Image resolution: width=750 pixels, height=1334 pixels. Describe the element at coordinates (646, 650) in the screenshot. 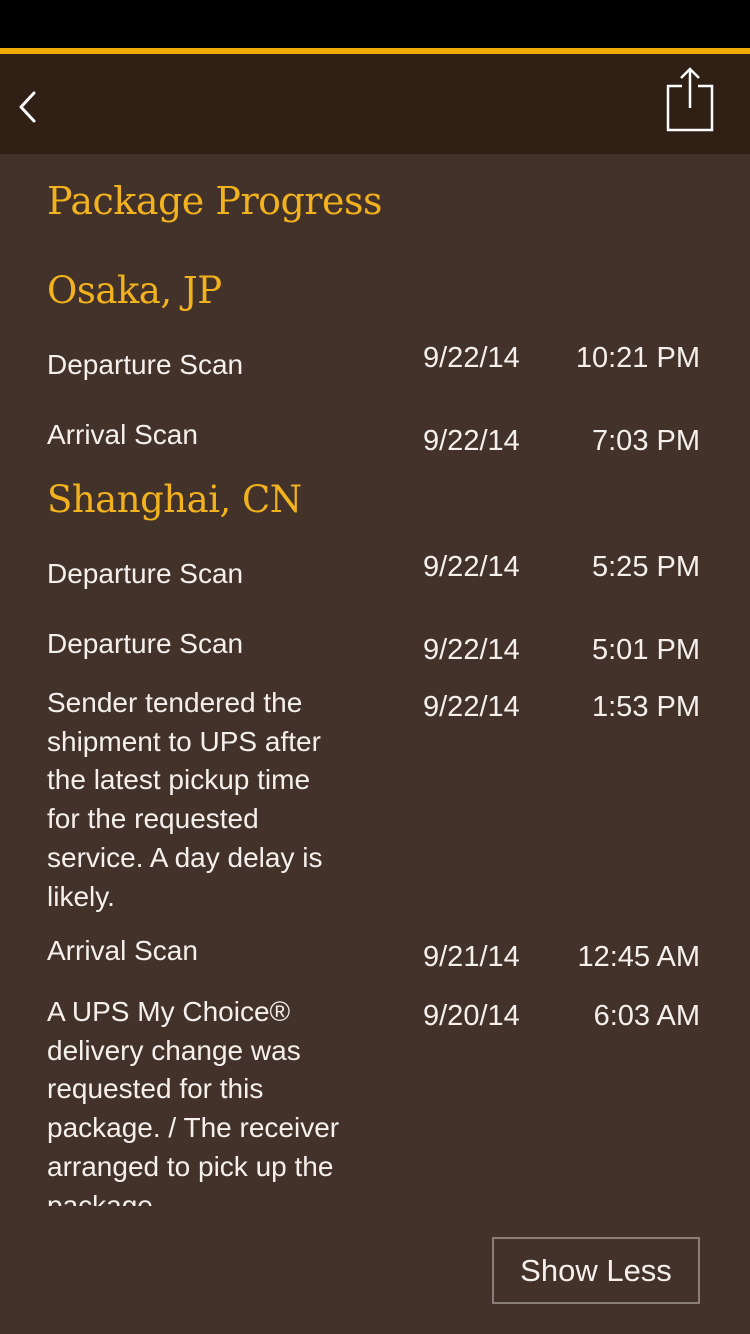

I see `event-time: 5:01 PM` at that location.